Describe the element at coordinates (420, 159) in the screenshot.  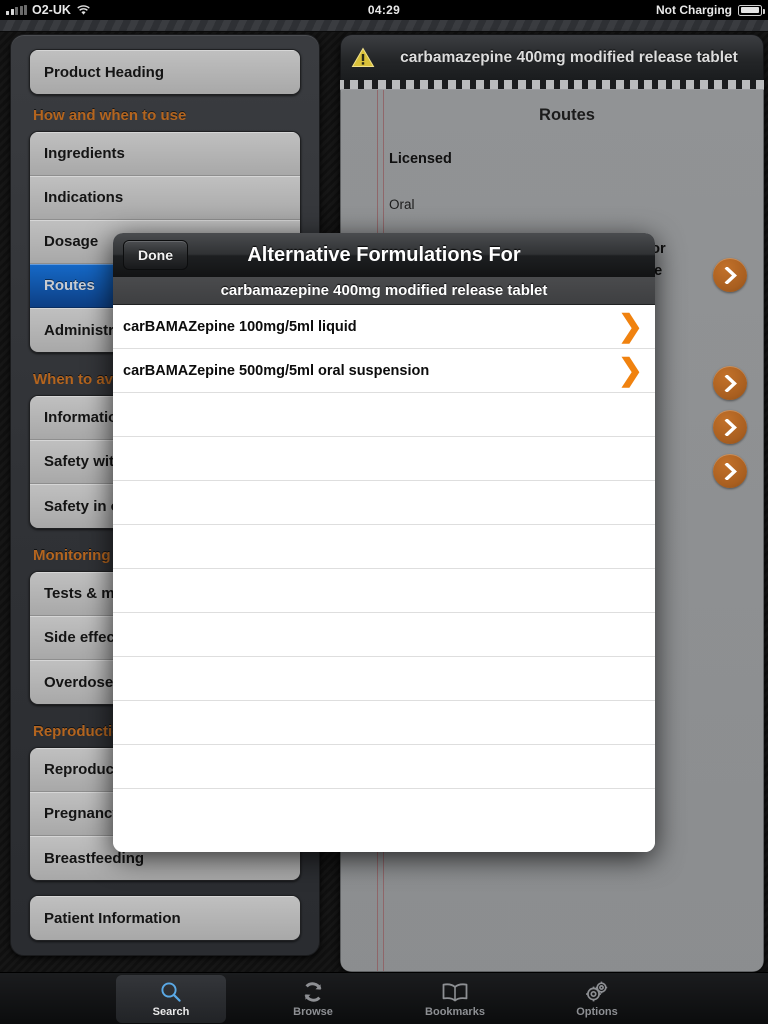
I see `document-section-heading: Licensed` at that location.